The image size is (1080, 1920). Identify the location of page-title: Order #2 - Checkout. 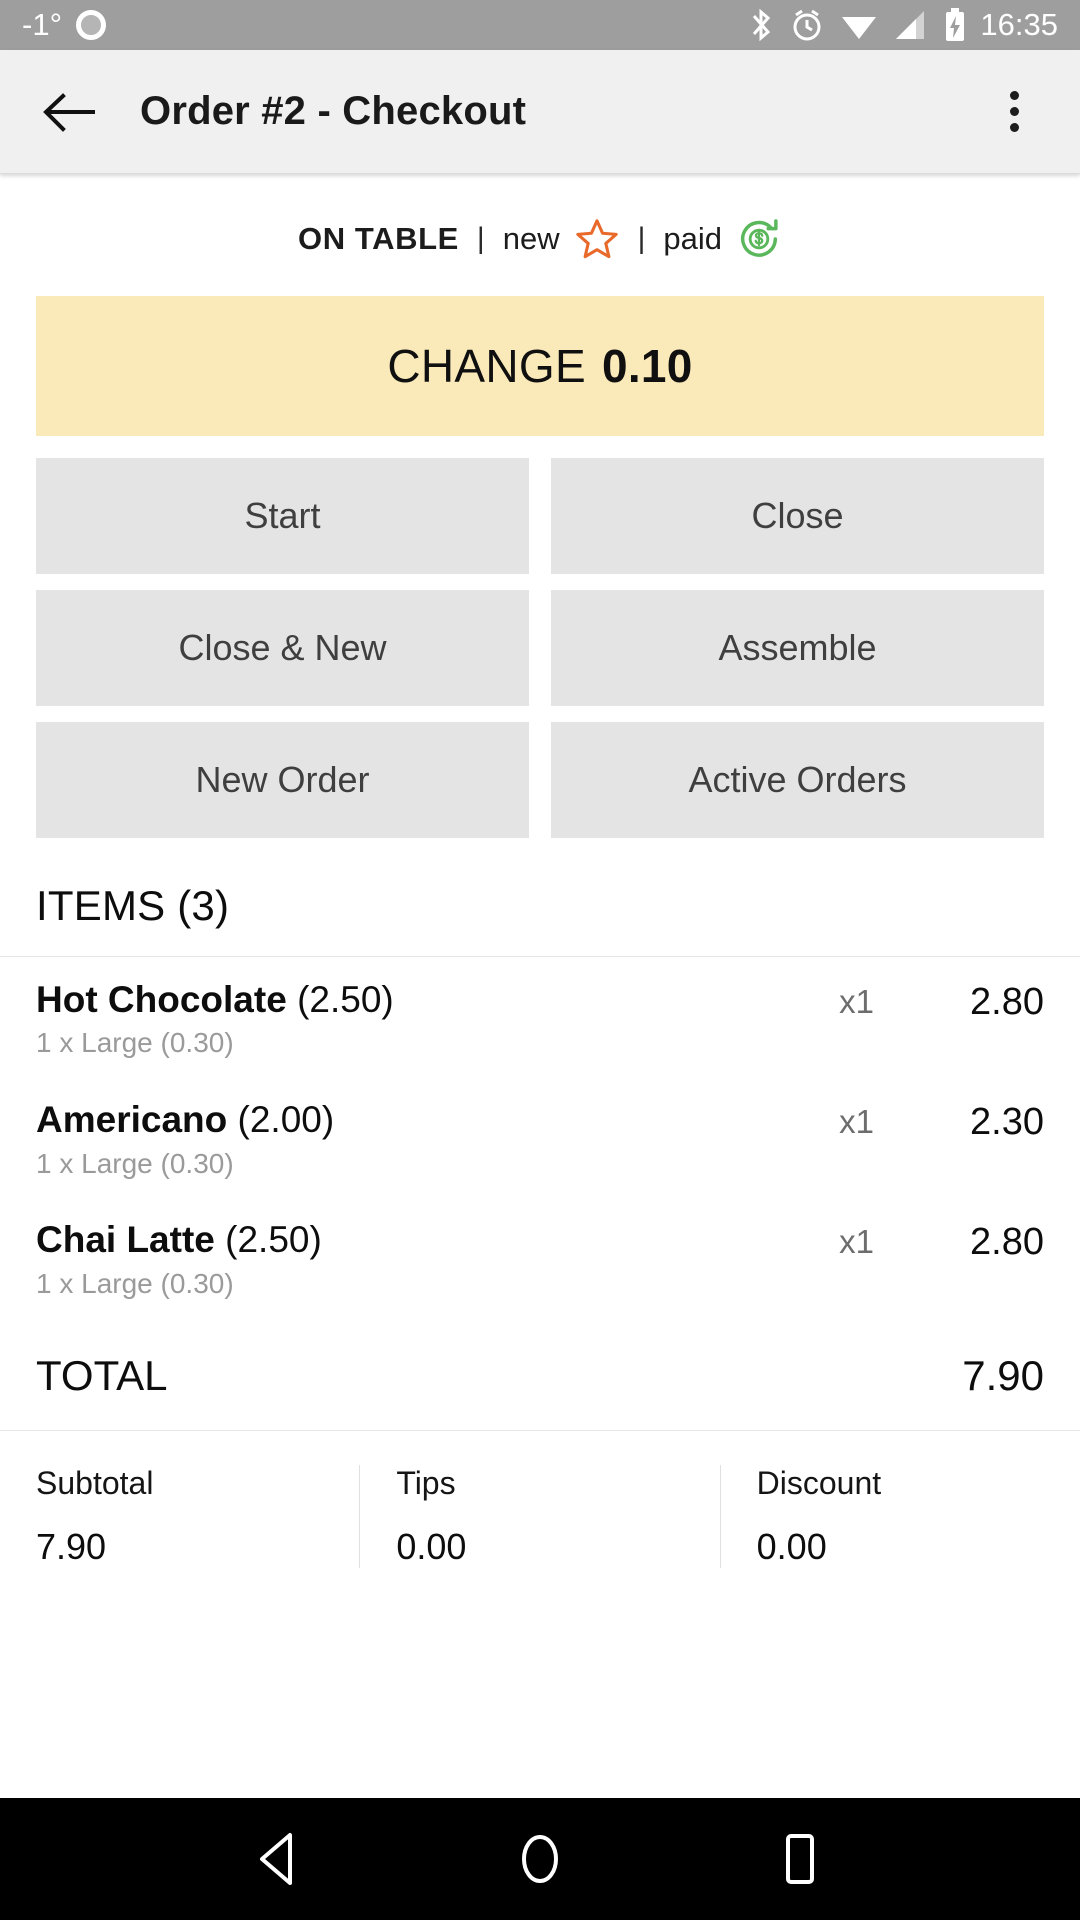
(333, 111).